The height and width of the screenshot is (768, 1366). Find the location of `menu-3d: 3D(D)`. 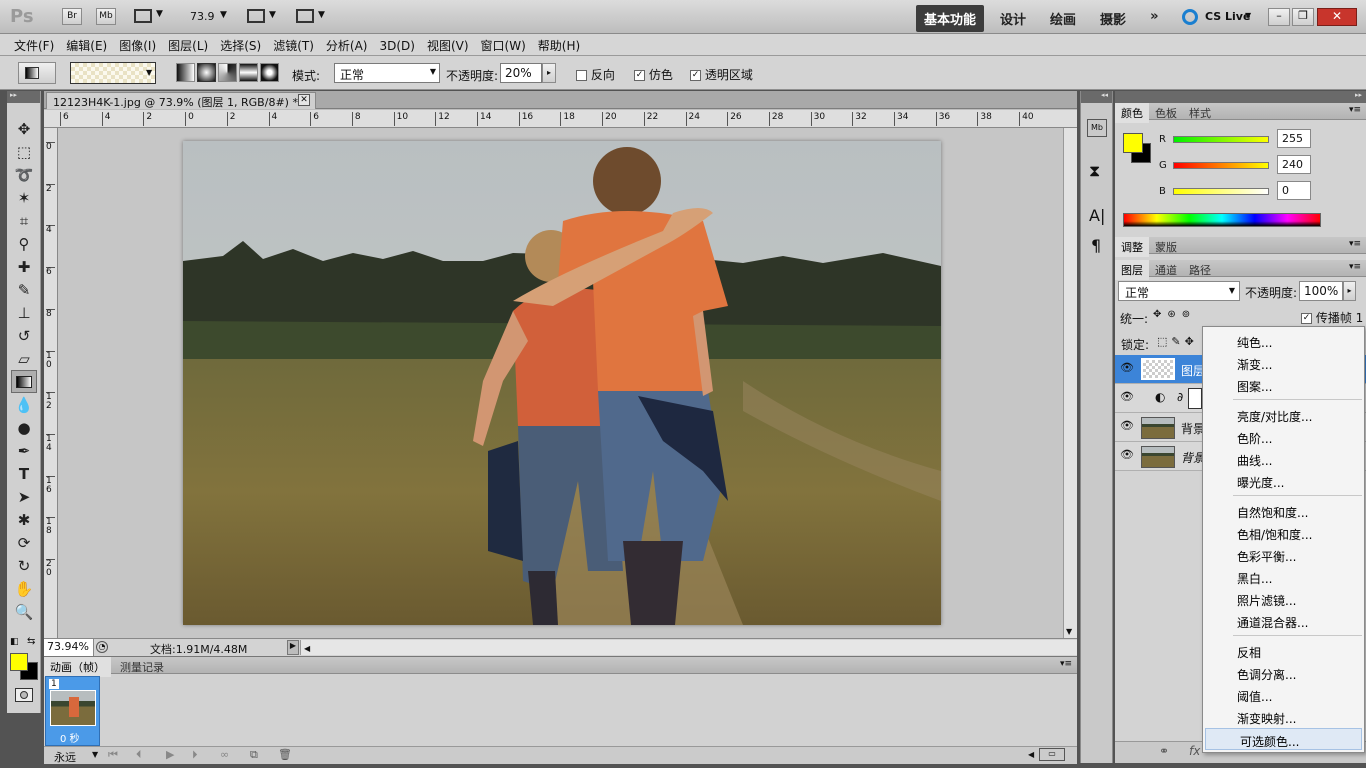

menu-3d: 3D(D) is located at coordinates (396, 44).